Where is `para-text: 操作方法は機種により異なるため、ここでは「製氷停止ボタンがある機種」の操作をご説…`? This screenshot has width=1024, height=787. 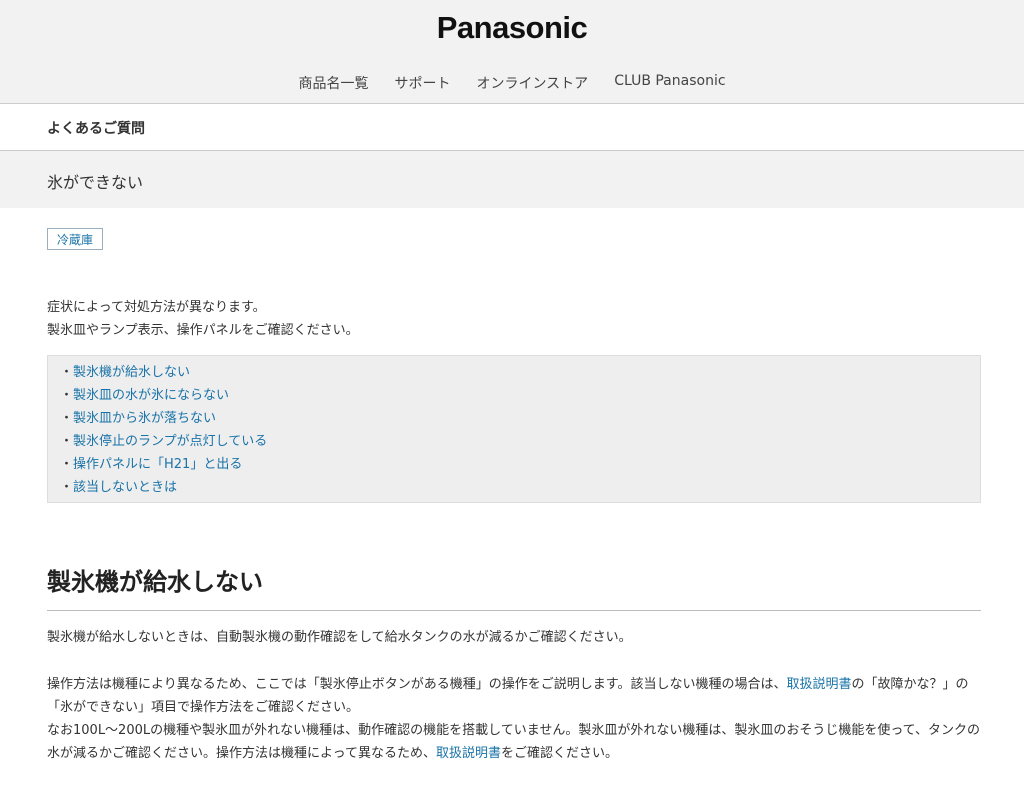 para-text: 操作方法は機種により異なるため、ここでは「製氷停止ボタンがある機種」の操作をご説… is located at coordinates (417, 684).